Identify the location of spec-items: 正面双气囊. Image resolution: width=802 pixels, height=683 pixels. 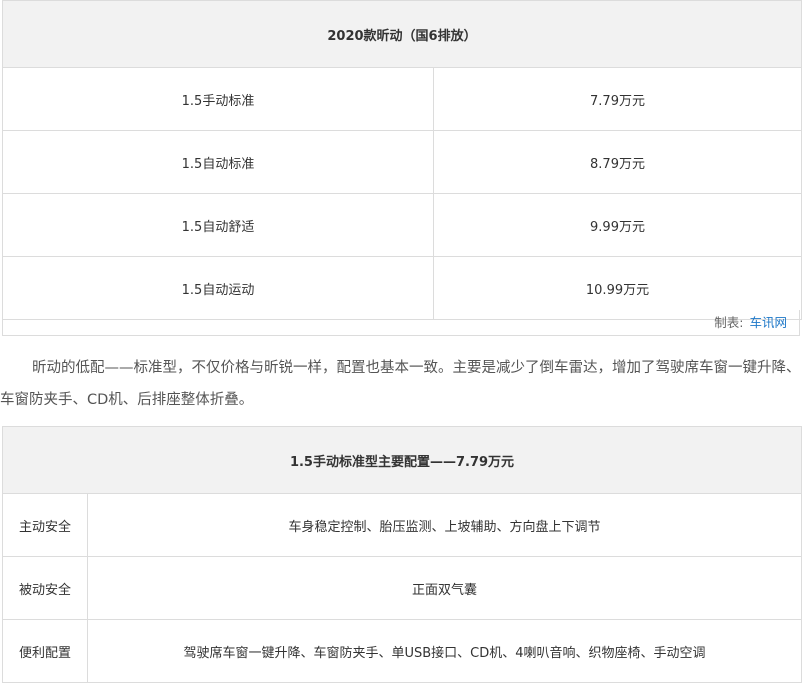
(444, 588).